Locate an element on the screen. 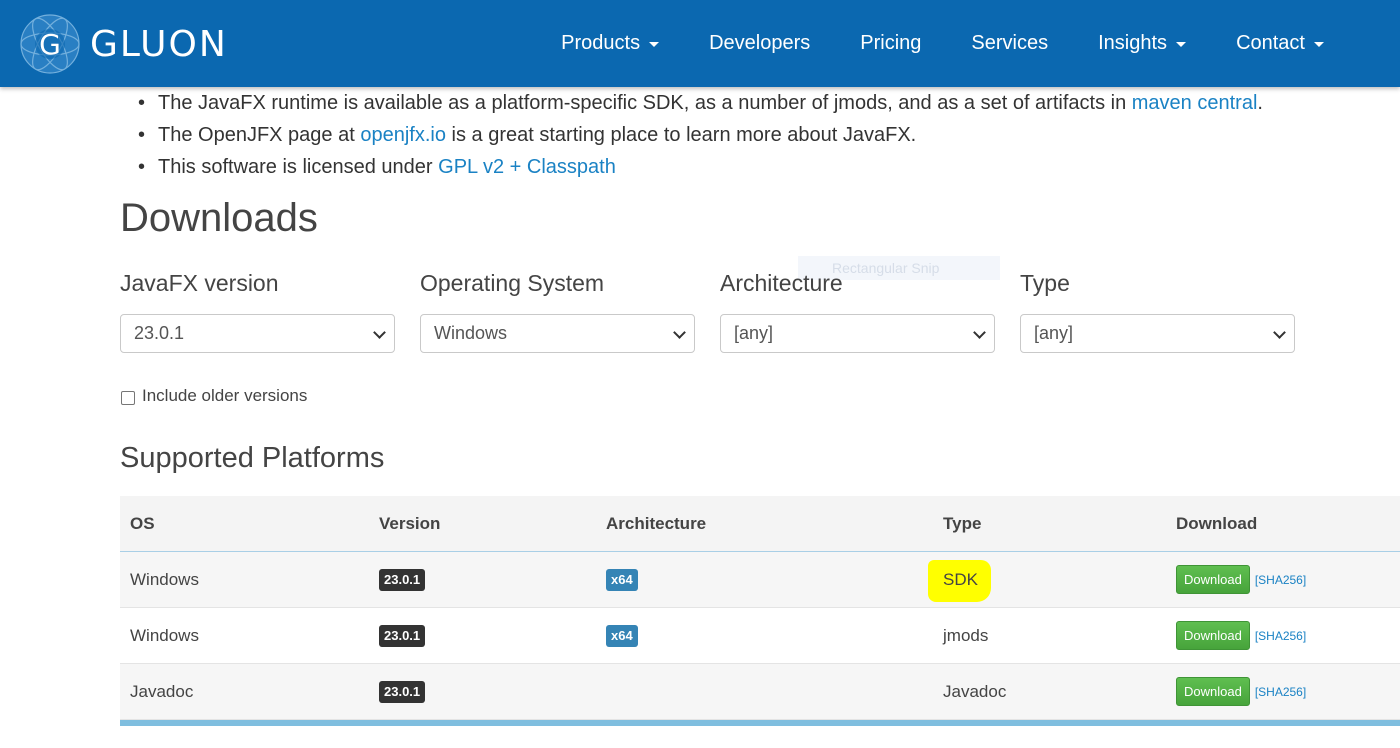 The height and width of the screenshot is (748, 1400). nav-contact-label: Contact is located at coordinates (1270, 43).